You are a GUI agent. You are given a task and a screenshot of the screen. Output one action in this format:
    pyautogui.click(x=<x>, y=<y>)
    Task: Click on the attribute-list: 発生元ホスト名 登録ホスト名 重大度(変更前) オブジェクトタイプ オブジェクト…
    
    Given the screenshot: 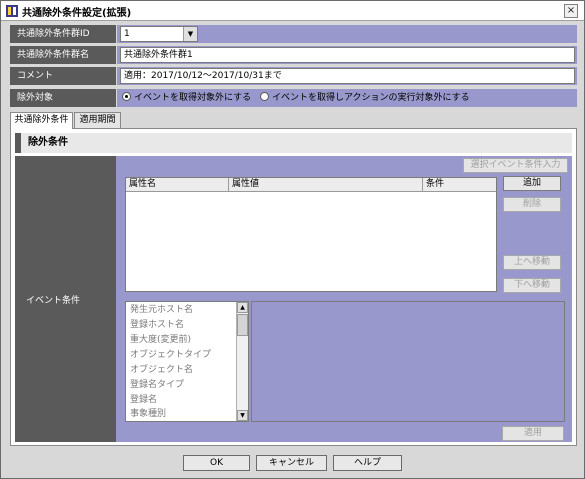 What is the action you would take?
    pyautogui.click(x=187, y=361)
    